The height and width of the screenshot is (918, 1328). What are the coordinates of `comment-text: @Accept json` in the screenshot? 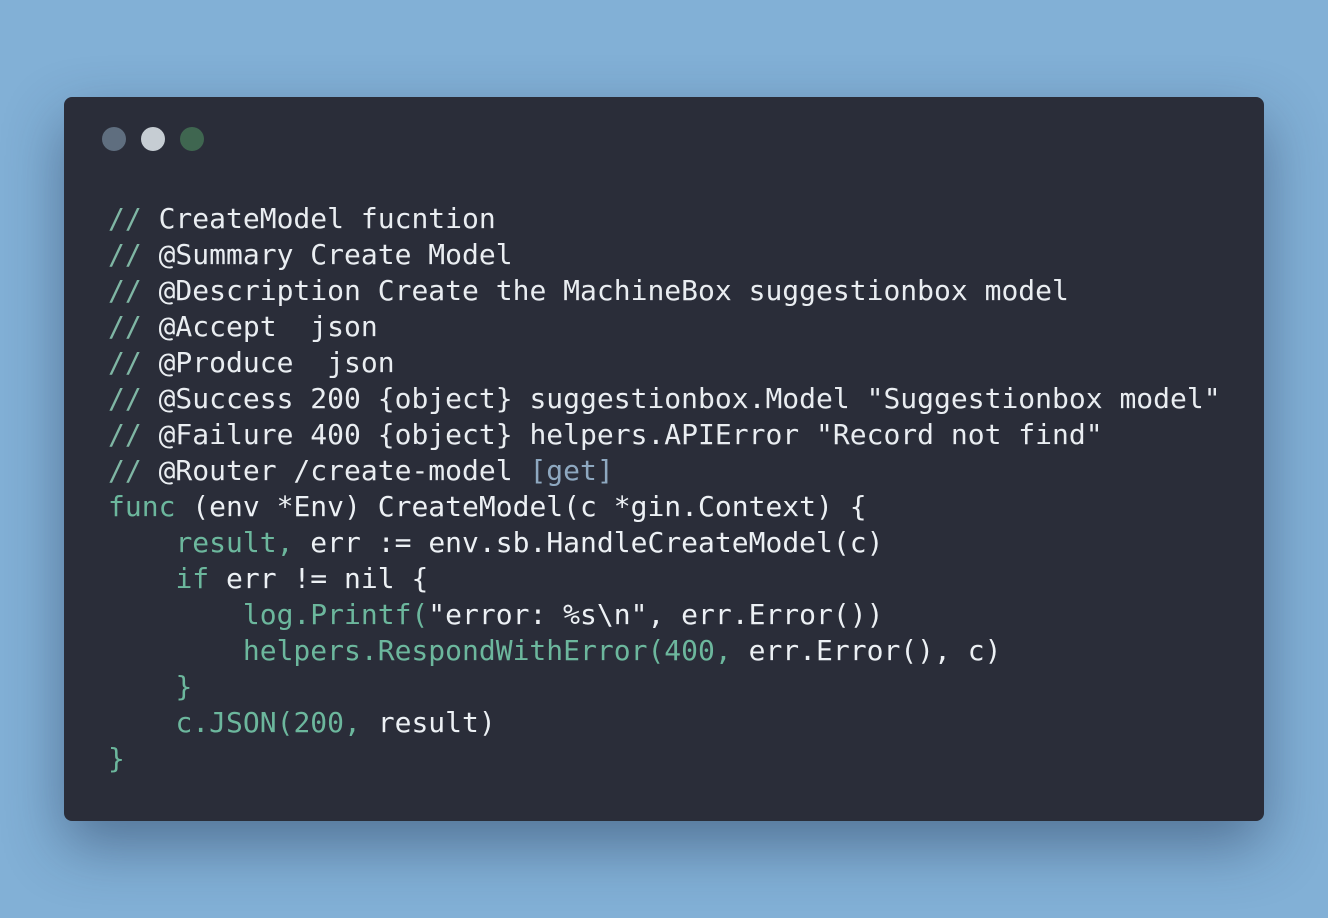 It's located at (259, 326).